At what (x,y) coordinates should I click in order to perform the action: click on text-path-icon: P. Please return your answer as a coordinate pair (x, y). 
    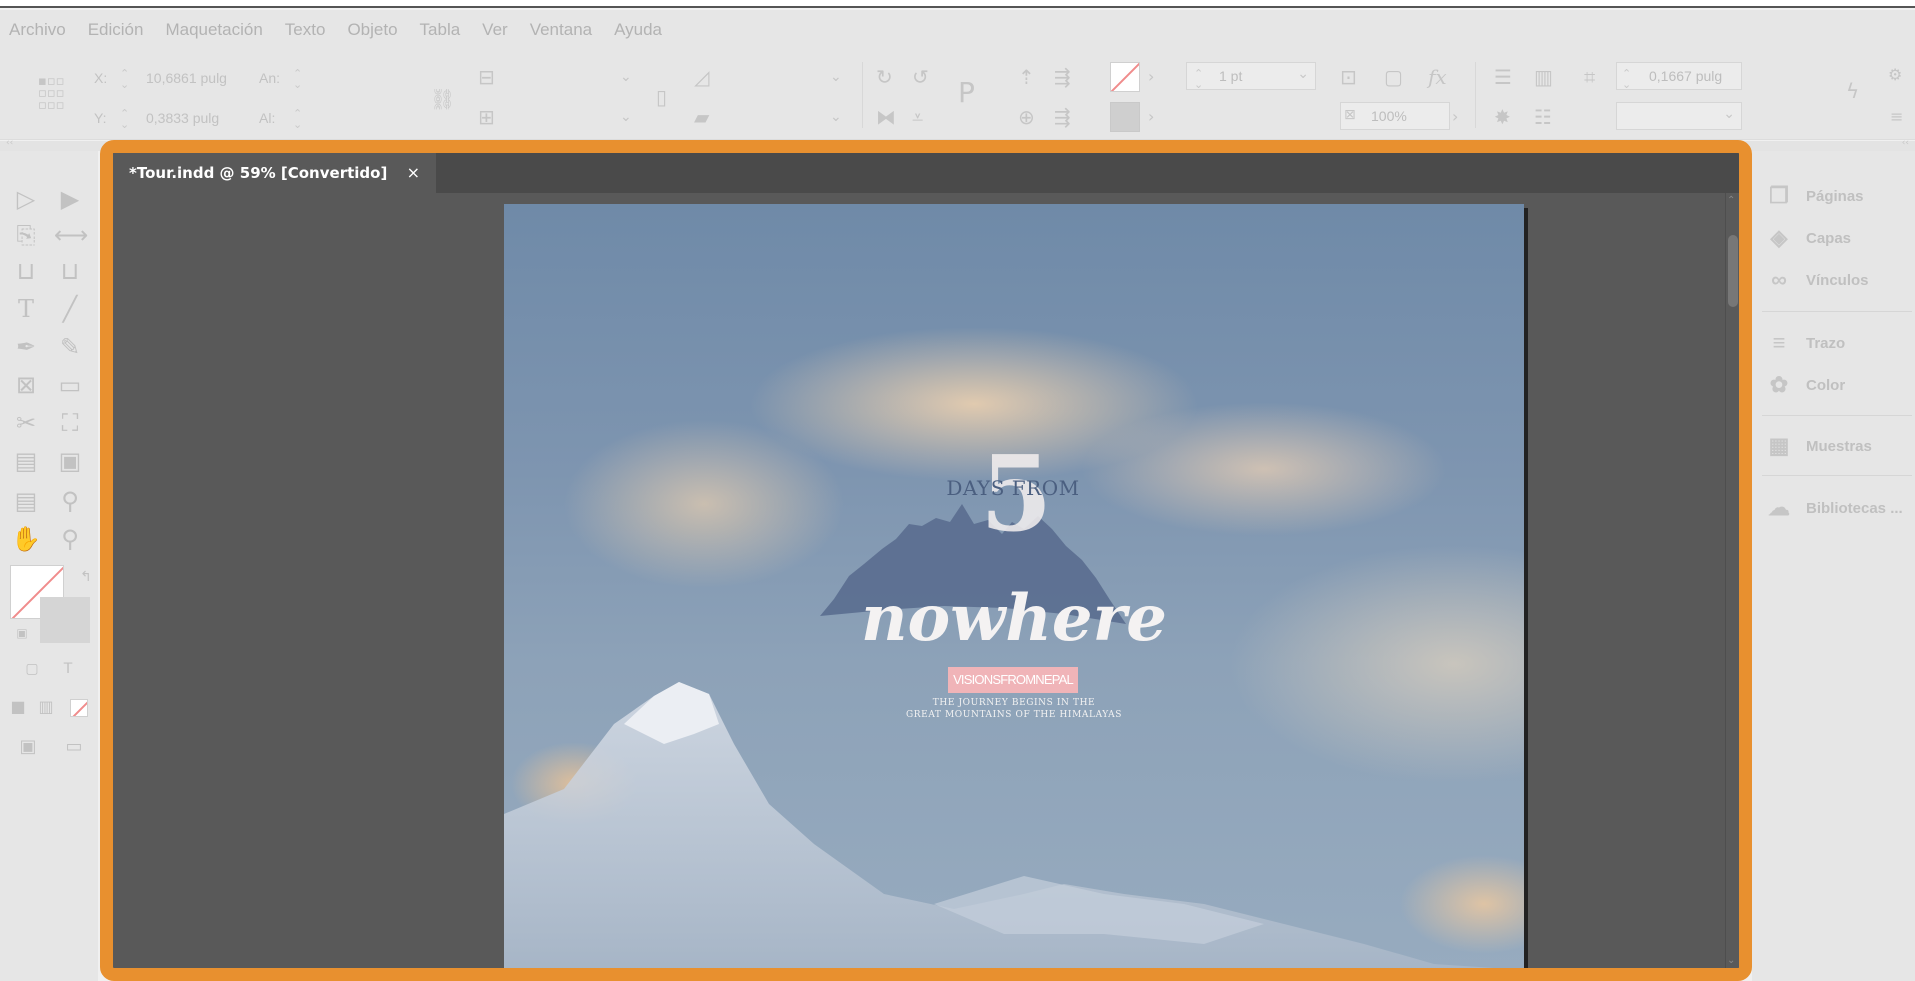
    Looking at the image, I should click on (966, 93).